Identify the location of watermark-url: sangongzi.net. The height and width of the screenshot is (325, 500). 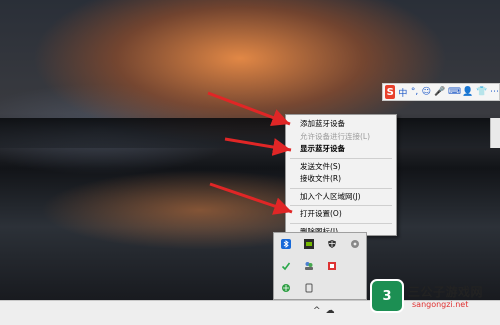
(440, 304).